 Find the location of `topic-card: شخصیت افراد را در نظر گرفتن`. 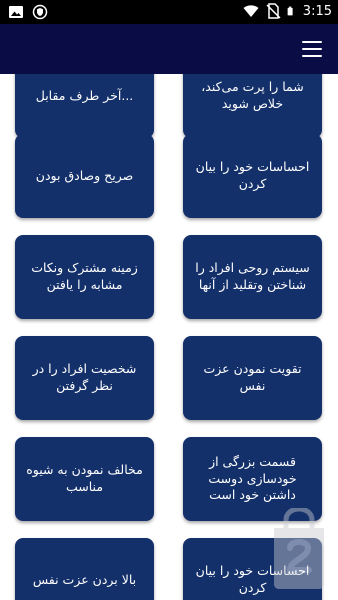

topic-card: شخصیت افراد را در نظر گرفتن is located at coordinates (84, 378).